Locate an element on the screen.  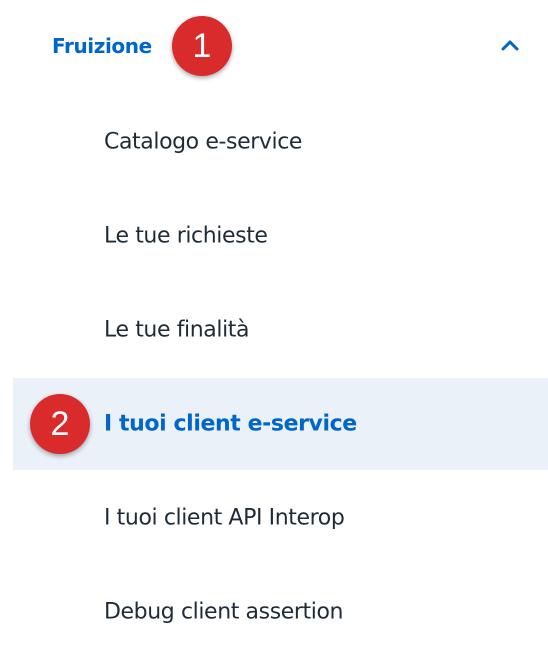
sidebar-item-debug-client-assertion: Debug client assertion is located at coordinates (274, 612).